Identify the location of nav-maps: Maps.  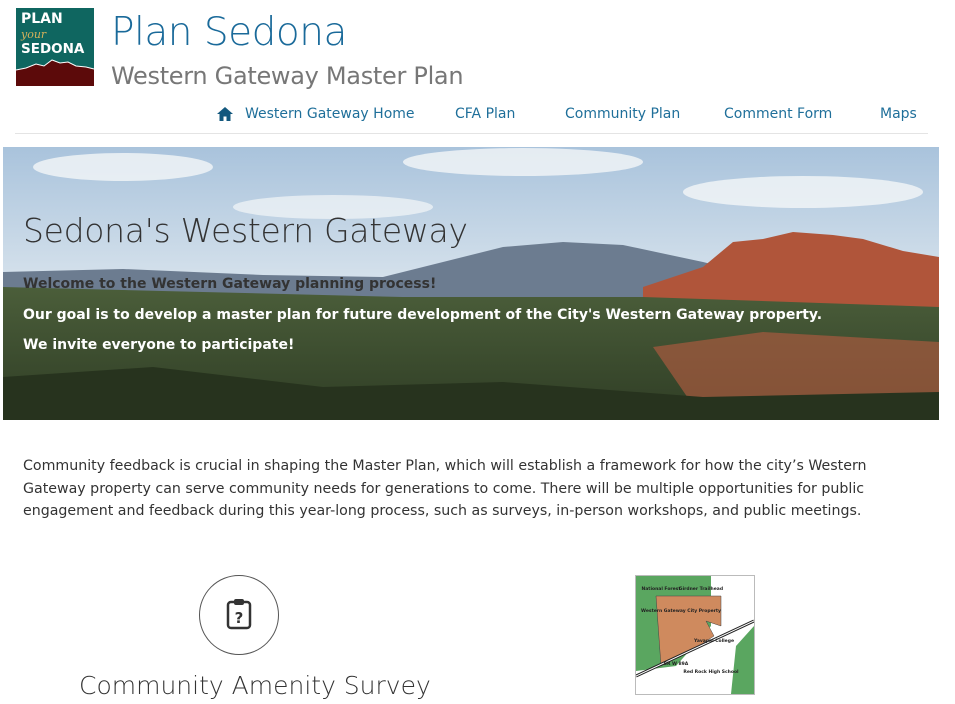
(898, 114).